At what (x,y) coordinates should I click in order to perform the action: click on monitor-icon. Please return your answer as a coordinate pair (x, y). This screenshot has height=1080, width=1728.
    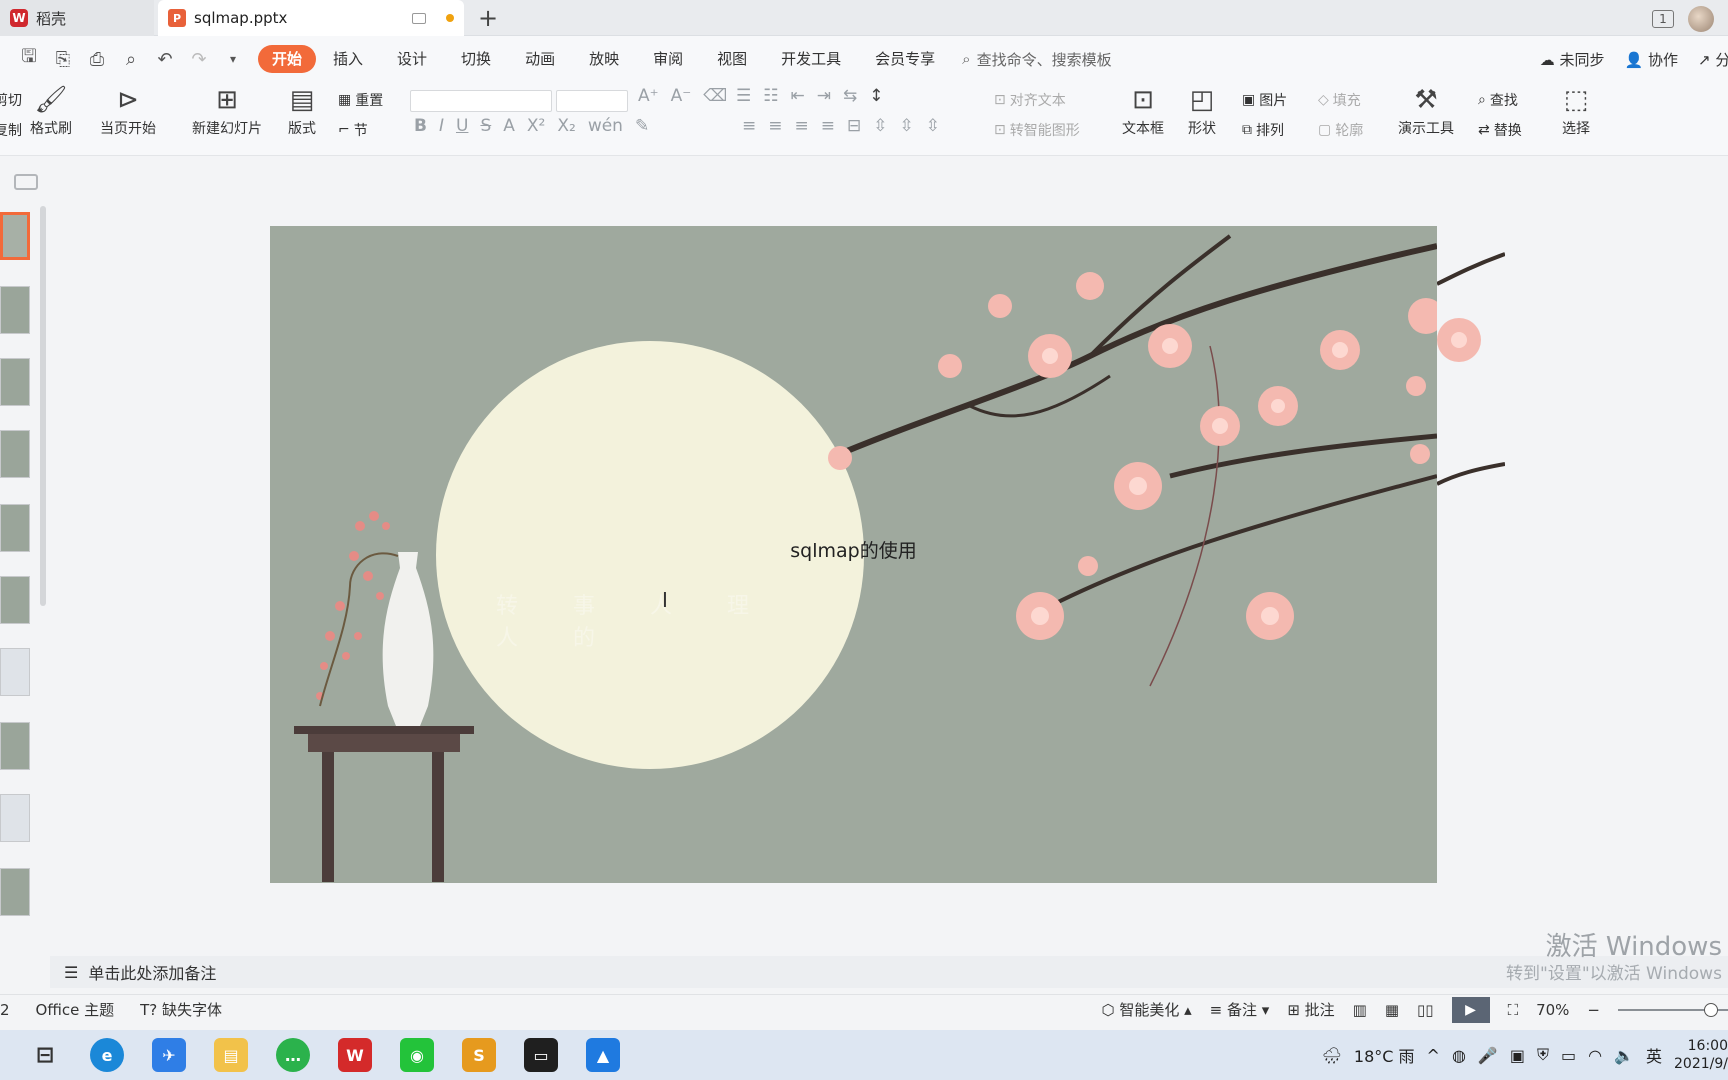
    Looking at the image, I should click on (419, 18).